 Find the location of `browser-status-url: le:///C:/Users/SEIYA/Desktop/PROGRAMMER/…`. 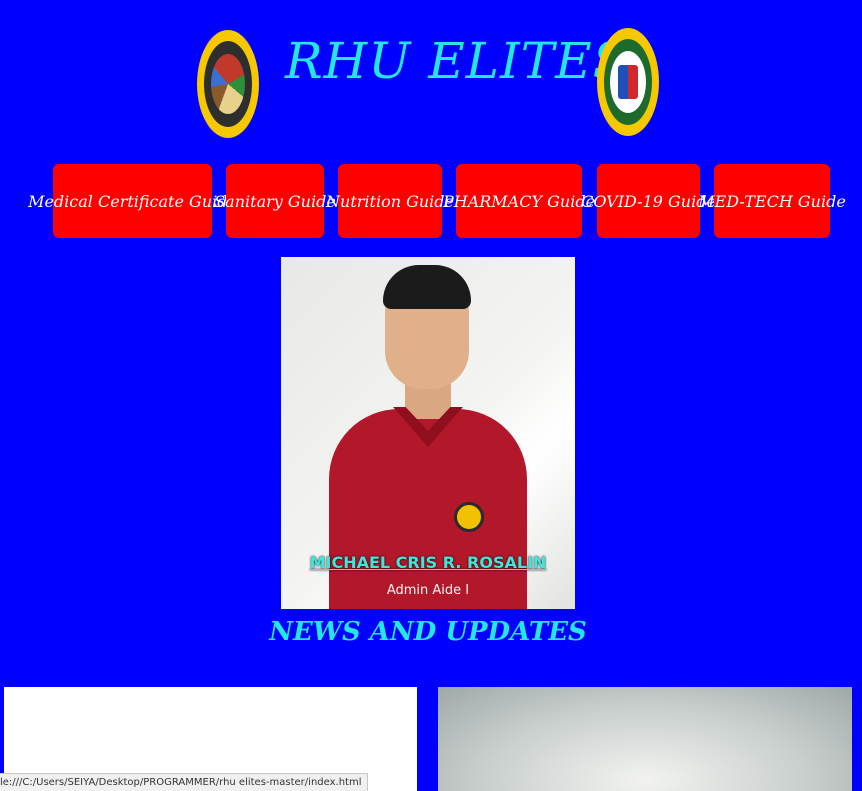

browser-status-url: le:///C:/Users/SEIYA/Desktop/PROGRAMMER/… is located at coordinates (184, 782).